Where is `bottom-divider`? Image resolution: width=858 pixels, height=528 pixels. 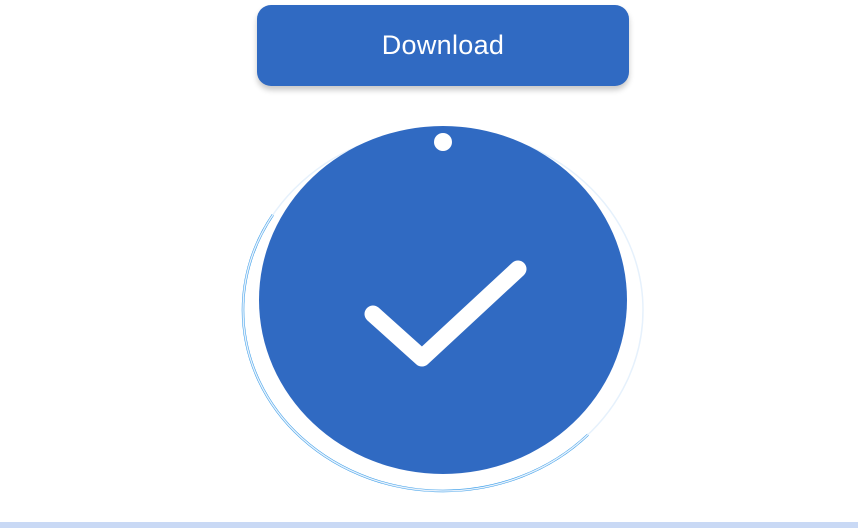
bottom-divider is located at coordinates (429, 525).